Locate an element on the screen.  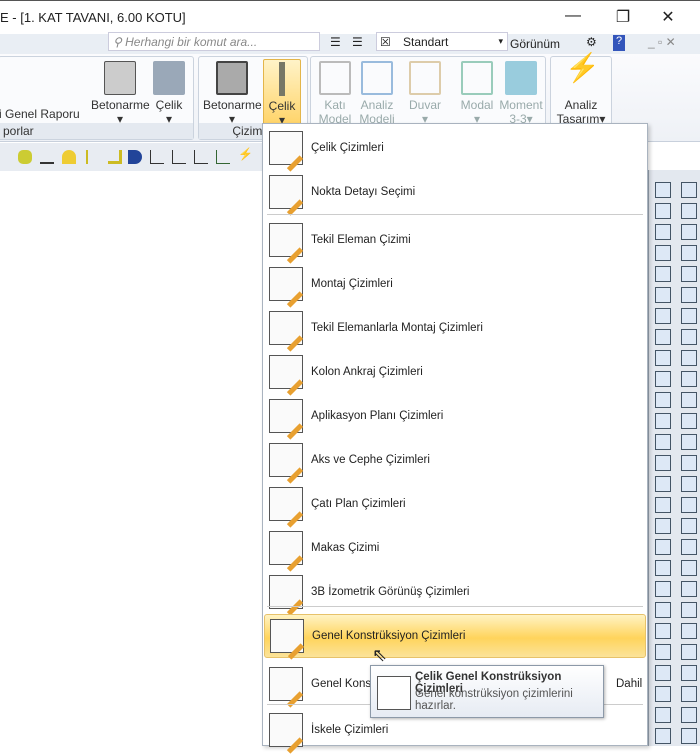
menu-item: 3B İzometrik Görünüş Çizimleri is located at coordinates (455, 592).